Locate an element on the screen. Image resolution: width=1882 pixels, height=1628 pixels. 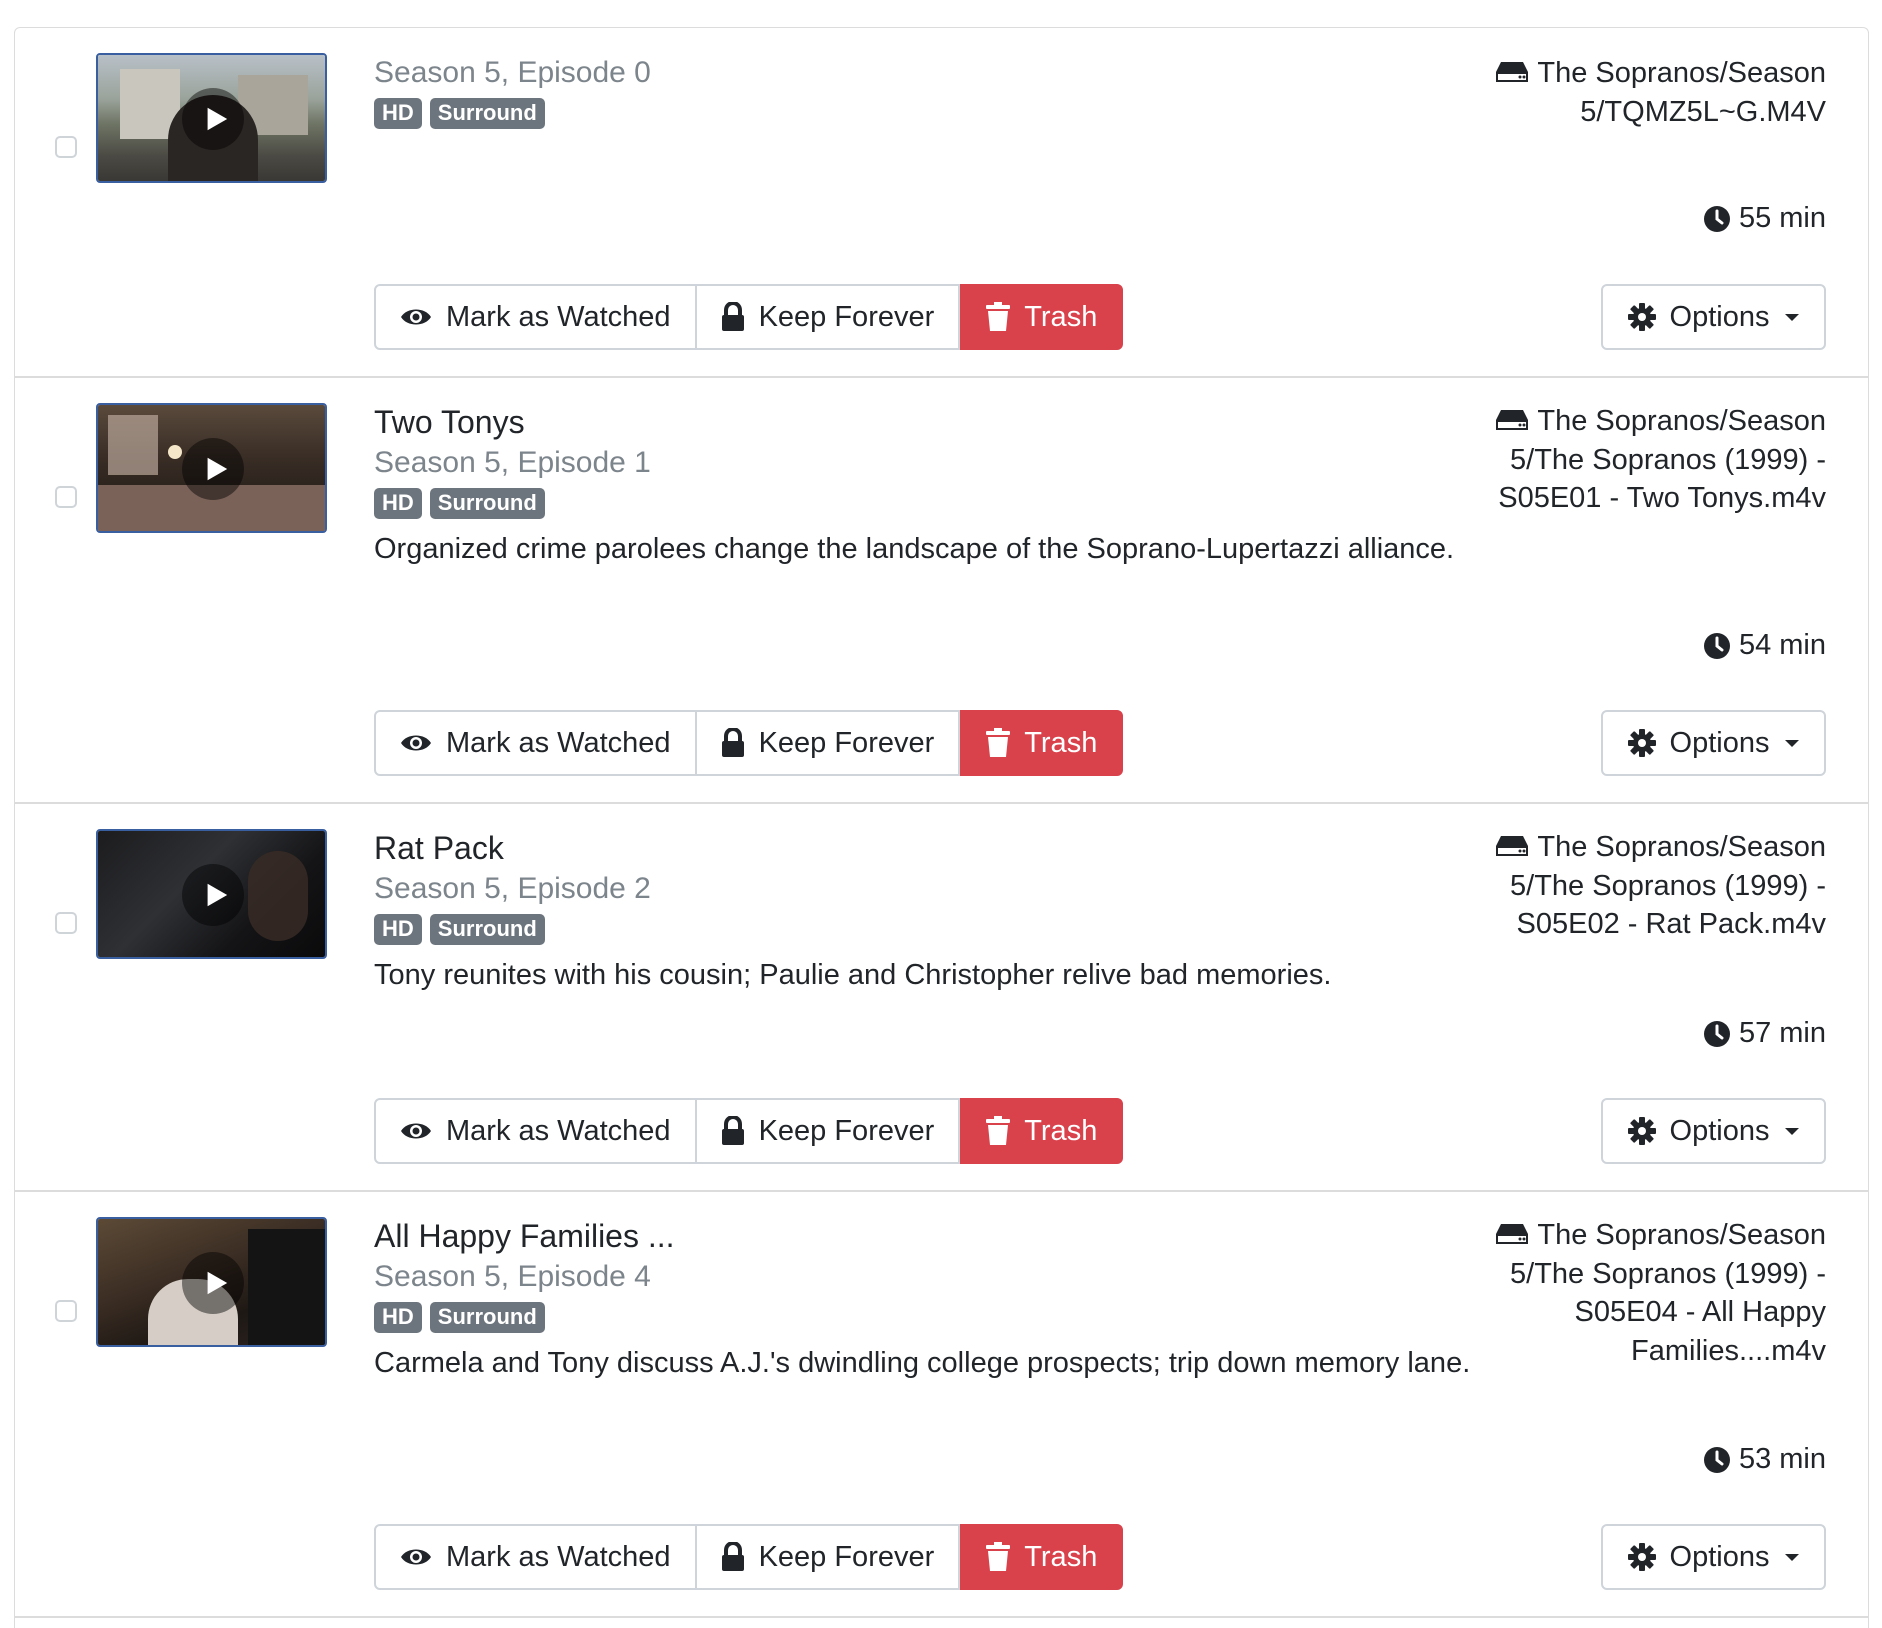
file-path: The Sopranos/Season 5/TQMZ5L~G.M4V is located at coordinates (1636, 92).